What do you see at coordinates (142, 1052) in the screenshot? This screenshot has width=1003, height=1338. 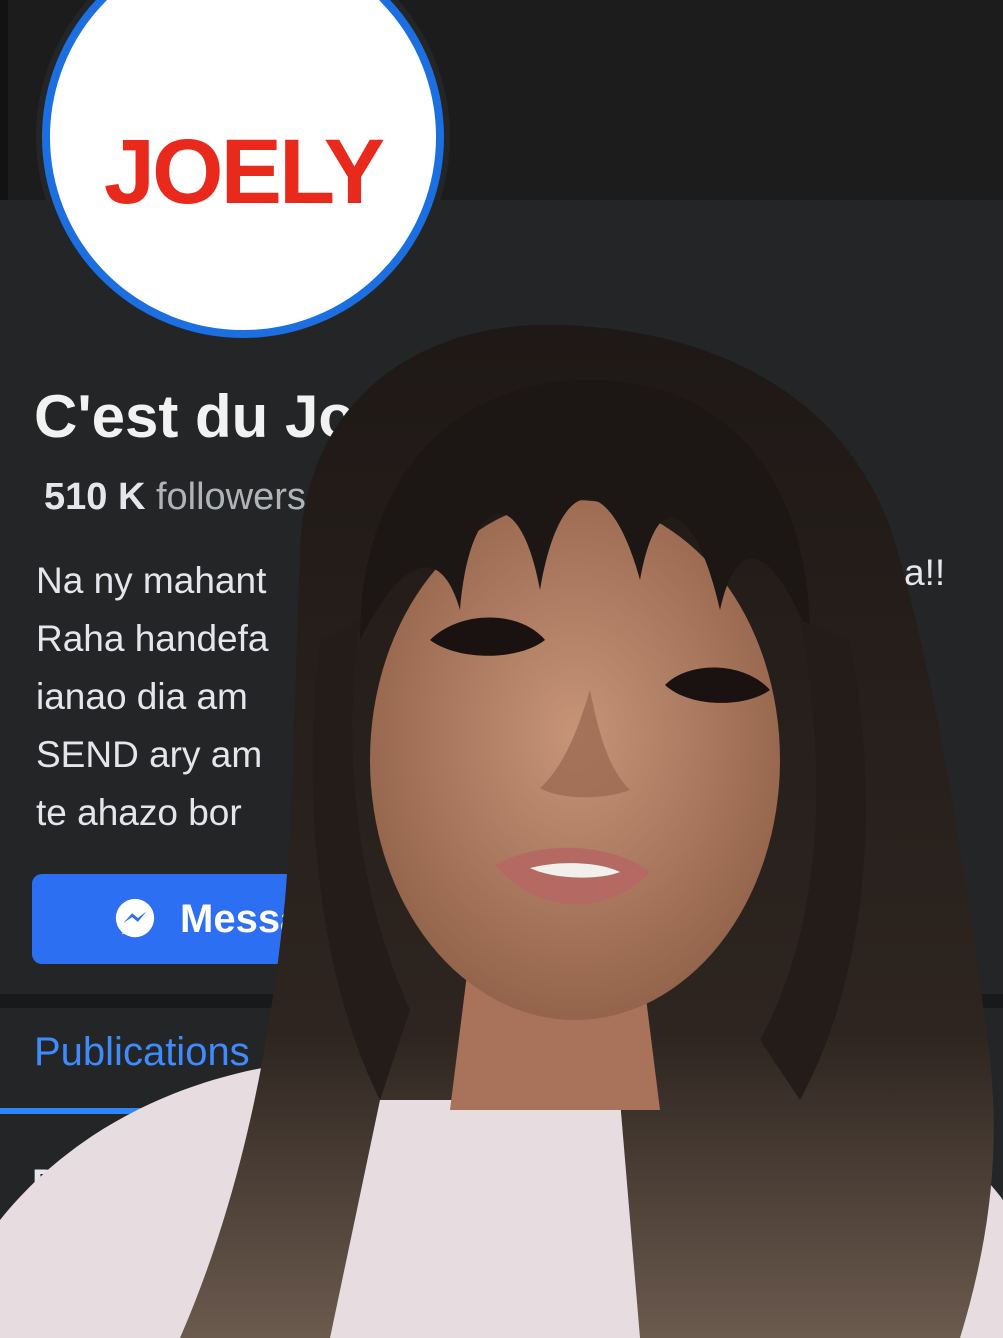 I see `tab-publications: Publications` at bounding box center [142, 1052].